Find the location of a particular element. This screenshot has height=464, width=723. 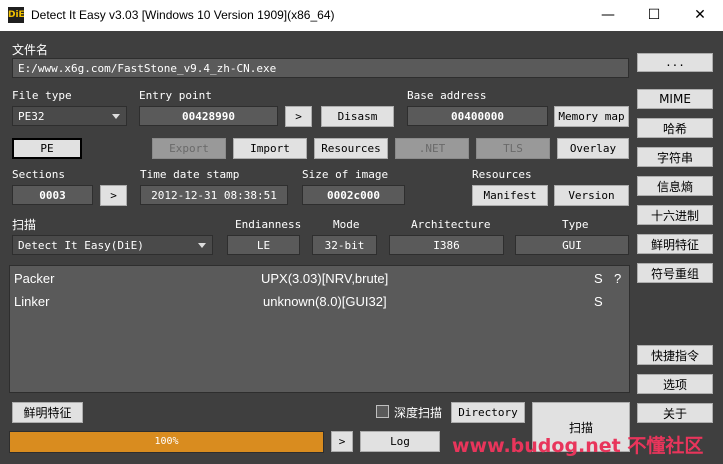

hex-button: 十六进制 is located at coordinates (675, 215).